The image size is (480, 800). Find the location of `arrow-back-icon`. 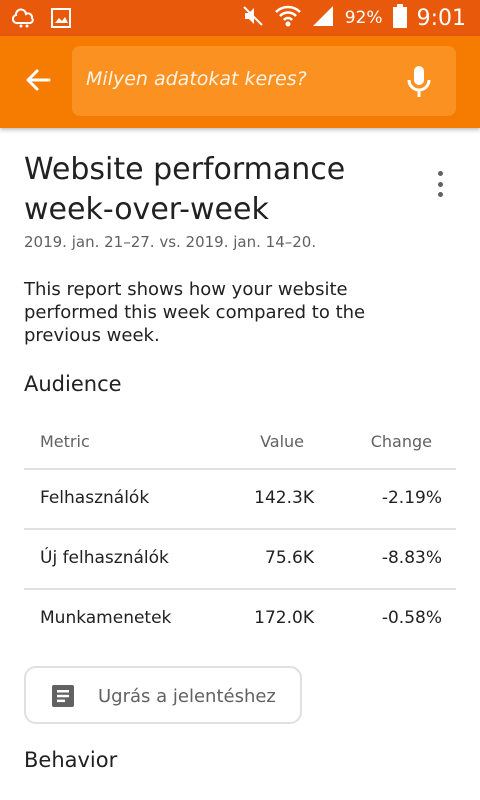

arrow-back-icon is located at coordinates (38, 82).